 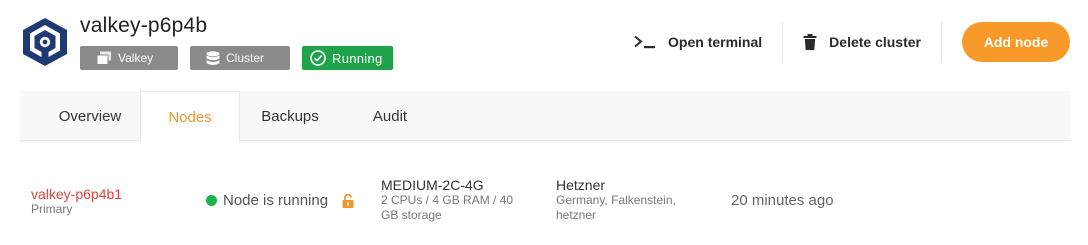 What do you see at coordinates (103, 58) in the screenshot?
I see `copy-stack-icon` at bounding box center [103, 58].